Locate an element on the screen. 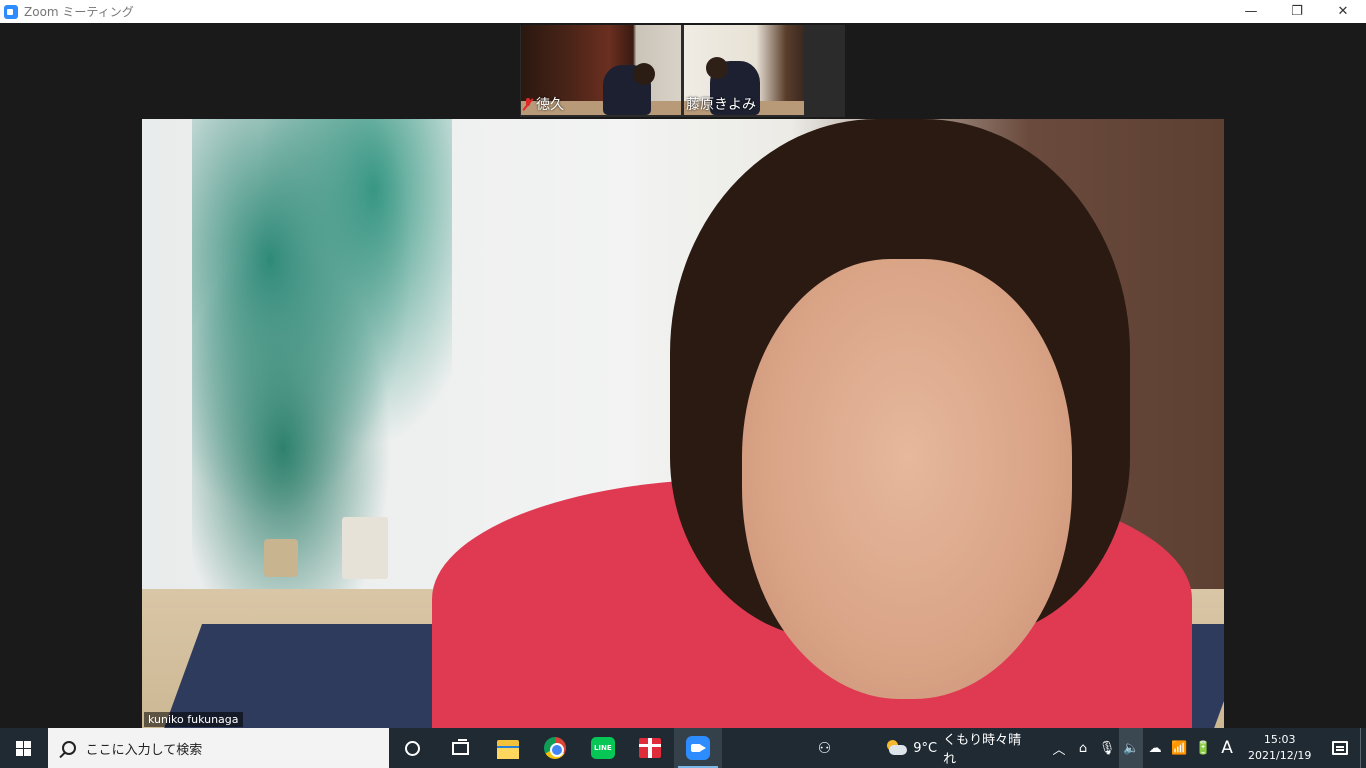 The height and width of the screenshot is (768, 1366). task-view-button is located at coordinates (460, 748).